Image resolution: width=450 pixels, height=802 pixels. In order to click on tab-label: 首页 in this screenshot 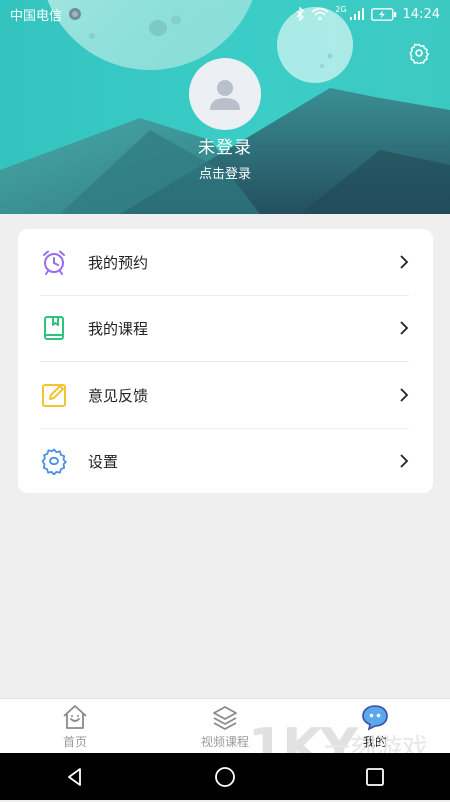, I will do `click(74, 742)`.